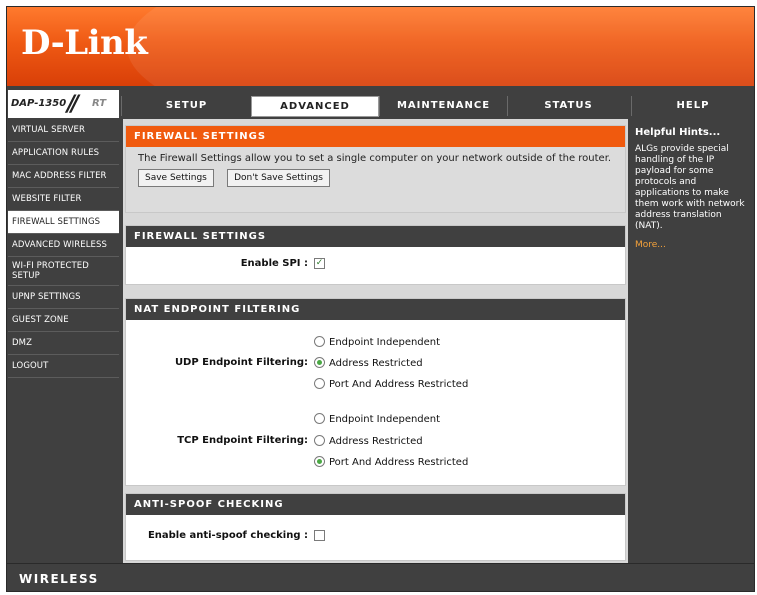  Describe the element at coordinates (63, 343) in the screenshot. I see `sidebar-item-dmz: DMZ` at that location.